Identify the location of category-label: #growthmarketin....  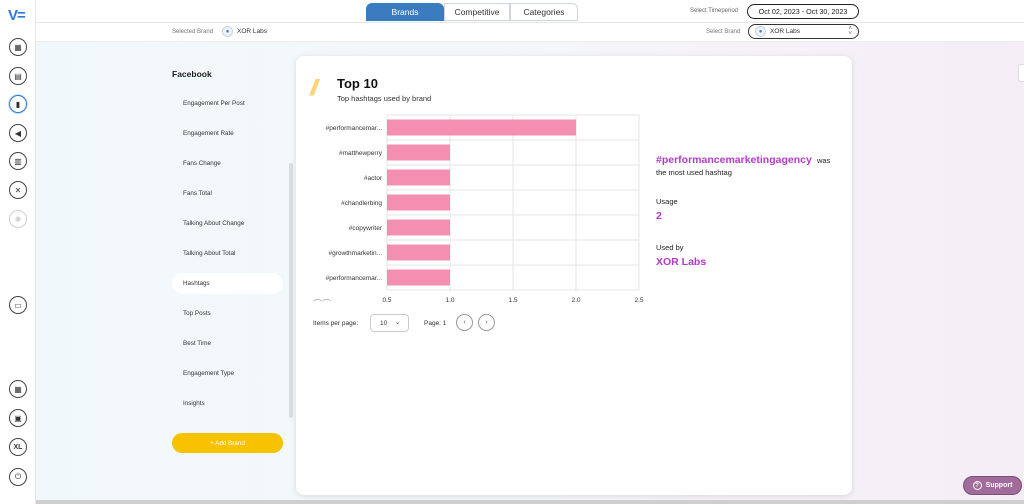
(356, 253).